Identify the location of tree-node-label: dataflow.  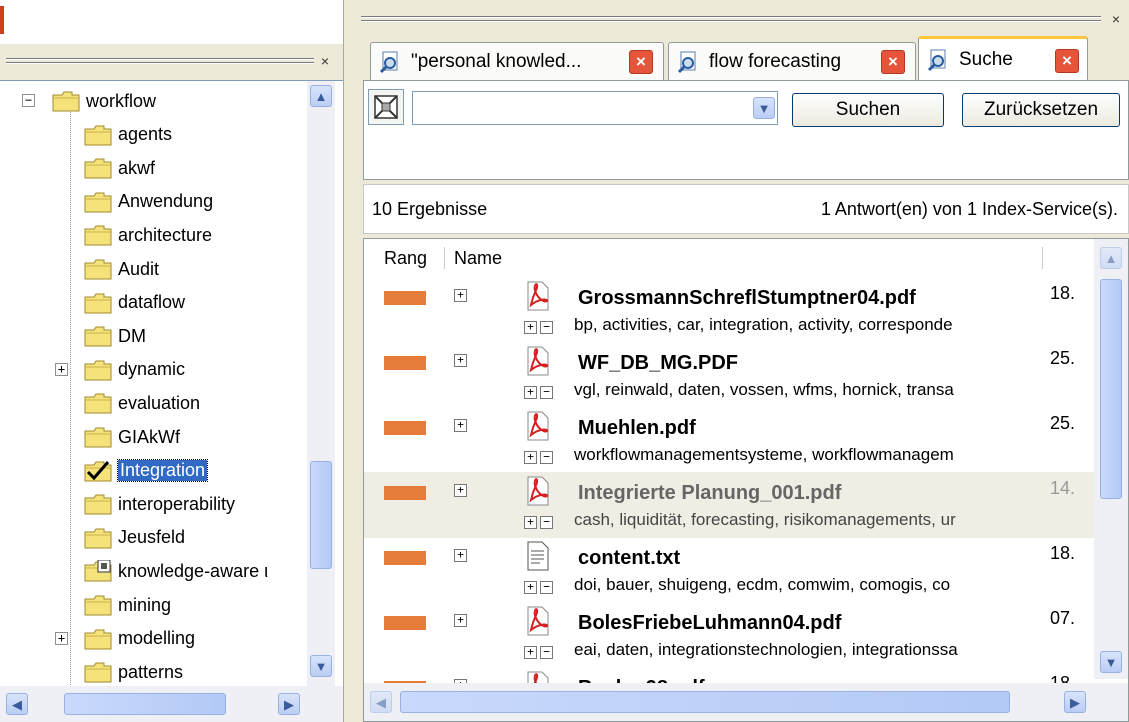
(152, 302).